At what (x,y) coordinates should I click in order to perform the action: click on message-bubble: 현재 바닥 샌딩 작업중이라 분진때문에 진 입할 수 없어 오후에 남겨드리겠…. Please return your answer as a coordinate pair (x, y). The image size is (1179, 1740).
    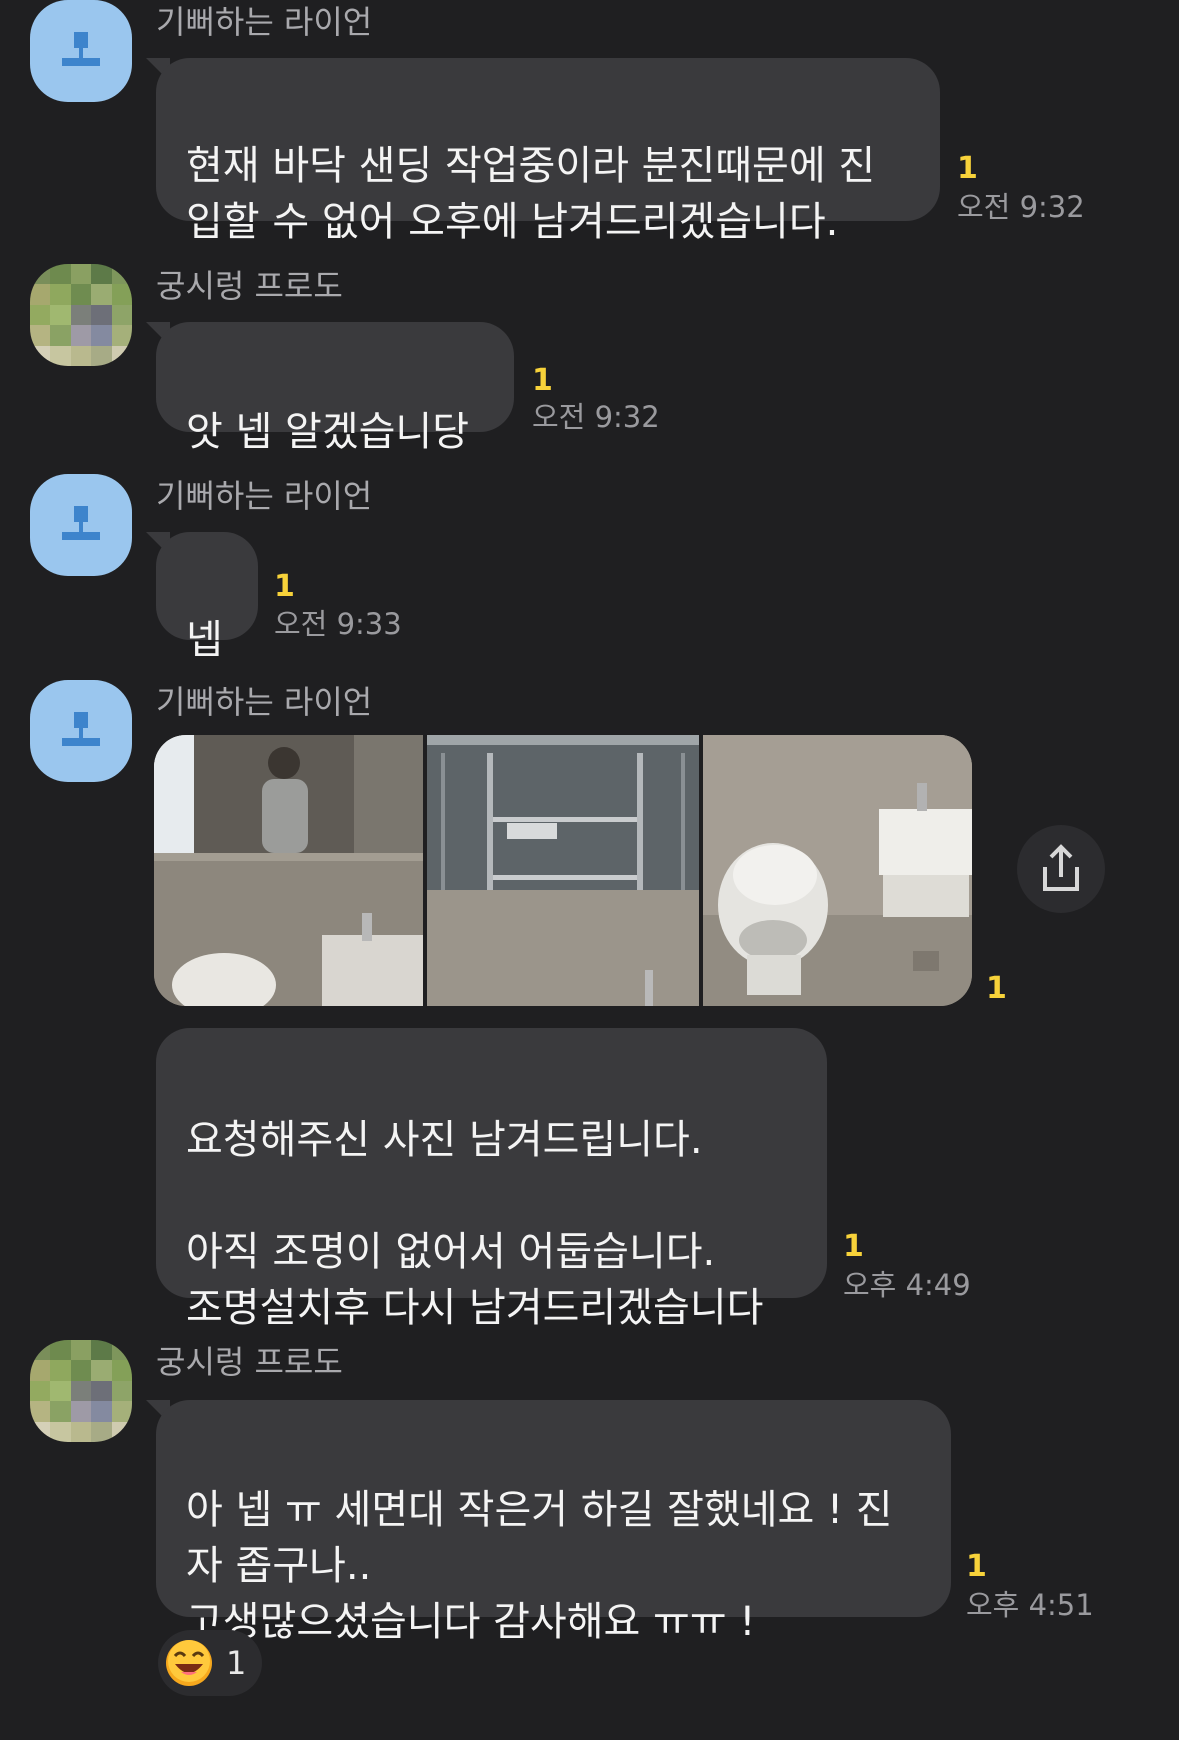
    Looking at the image, I should click on (548, 151).